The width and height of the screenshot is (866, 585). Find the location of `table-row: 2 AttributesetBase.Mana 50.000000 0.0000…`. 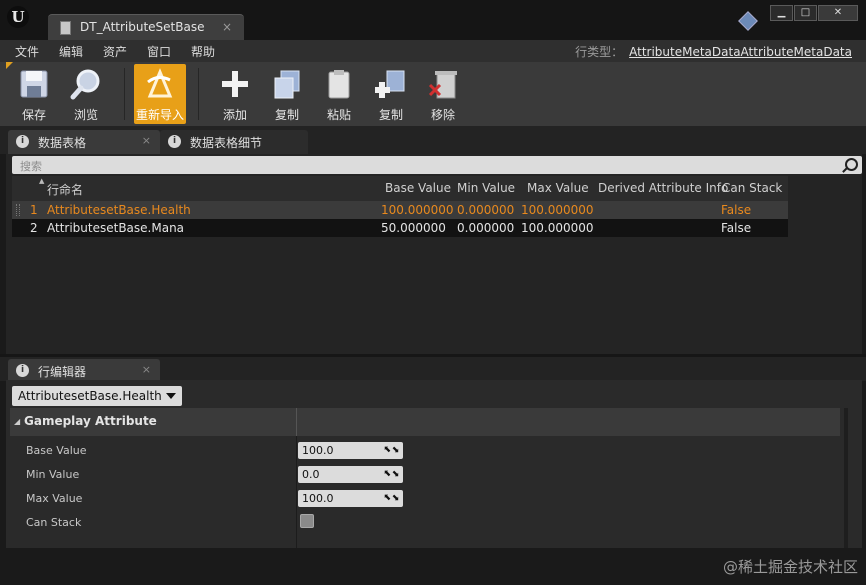

table-row: 2 AttributesetBase.Mana 50.000000 0.0000… is located at coordinates (400, 228).